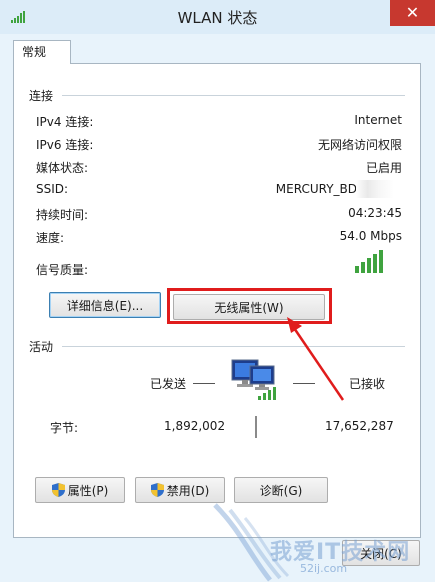  I want to click on ssid-redaction, so click(375, 189).